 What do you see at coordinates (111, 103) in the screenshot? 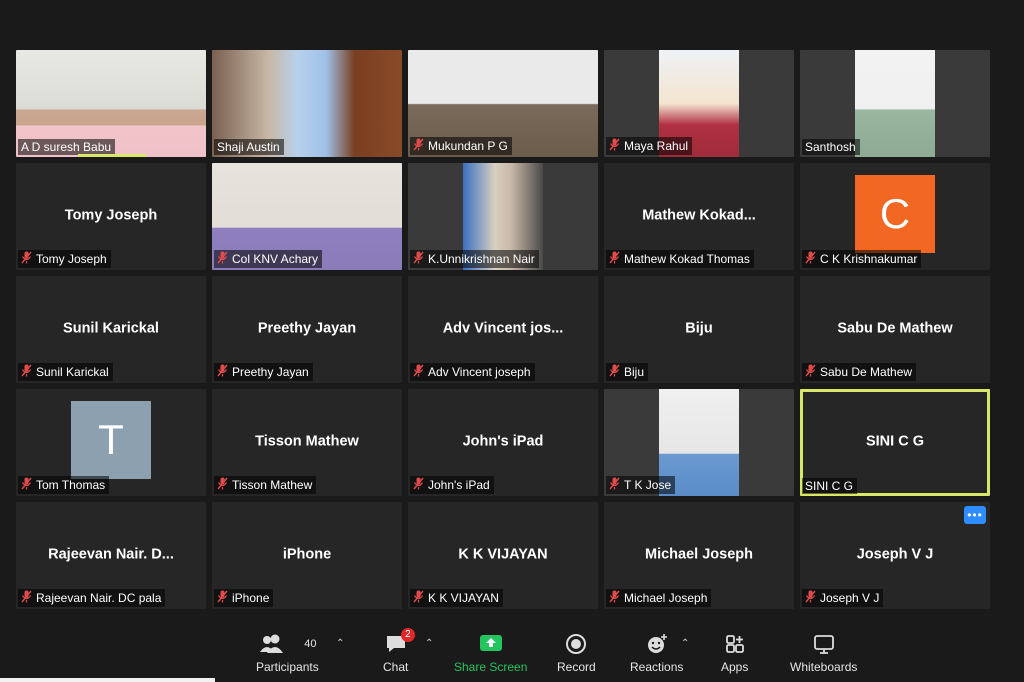
I see `participant-tile: A D suresh Babu` at bounding box center [111, 103].